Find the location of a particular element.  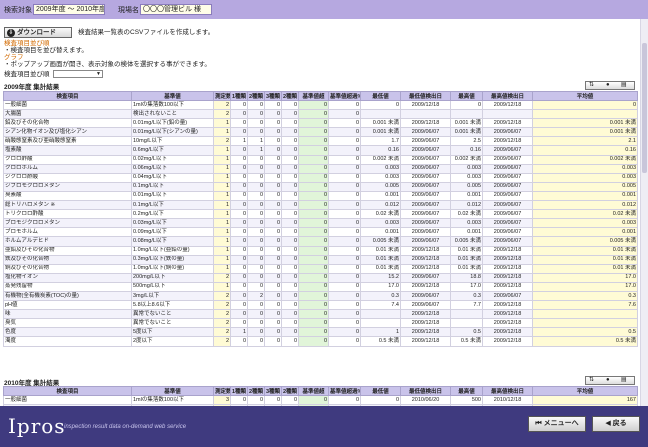

download-button: ⇩ ダウンロード is located at coordinates (38, 32).